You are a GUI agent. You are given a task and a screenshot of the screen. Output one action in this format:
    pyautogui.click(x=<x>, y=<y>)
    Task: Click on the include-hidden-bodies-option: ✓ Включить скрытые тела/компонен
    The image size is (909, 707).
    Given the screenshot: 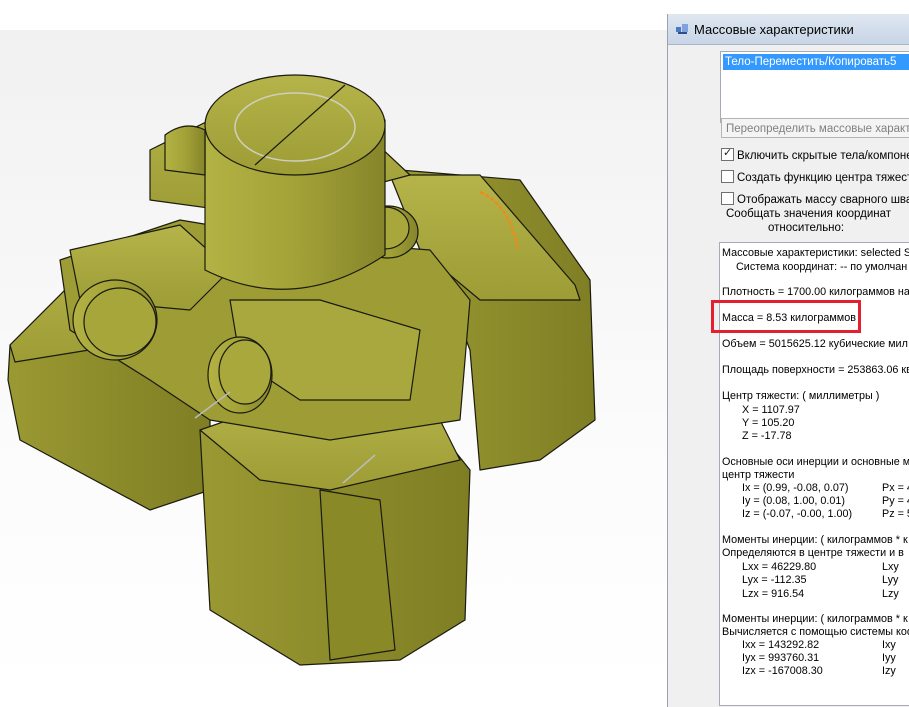 What is the action you would take?
    pyautogui.click(x=815, y=155)
    